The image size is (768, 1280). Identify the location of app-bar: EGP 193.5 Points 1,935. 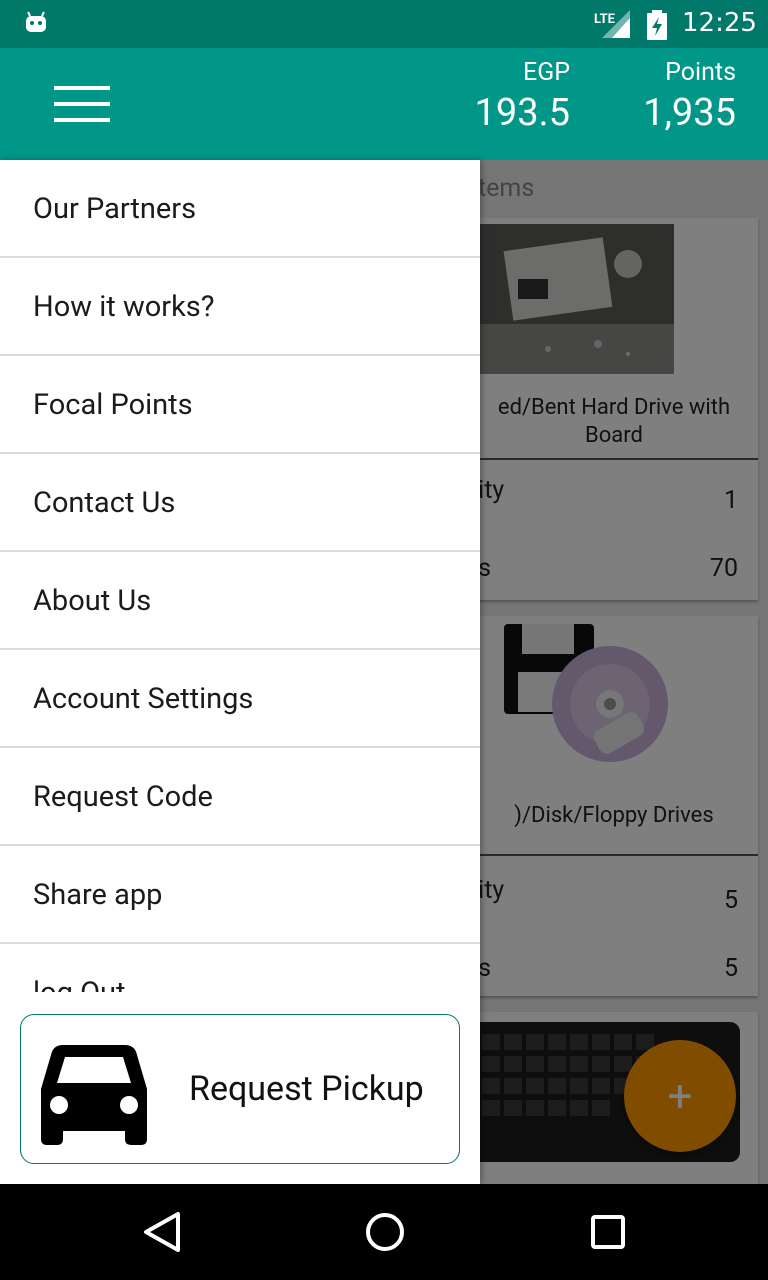
(384, 104).